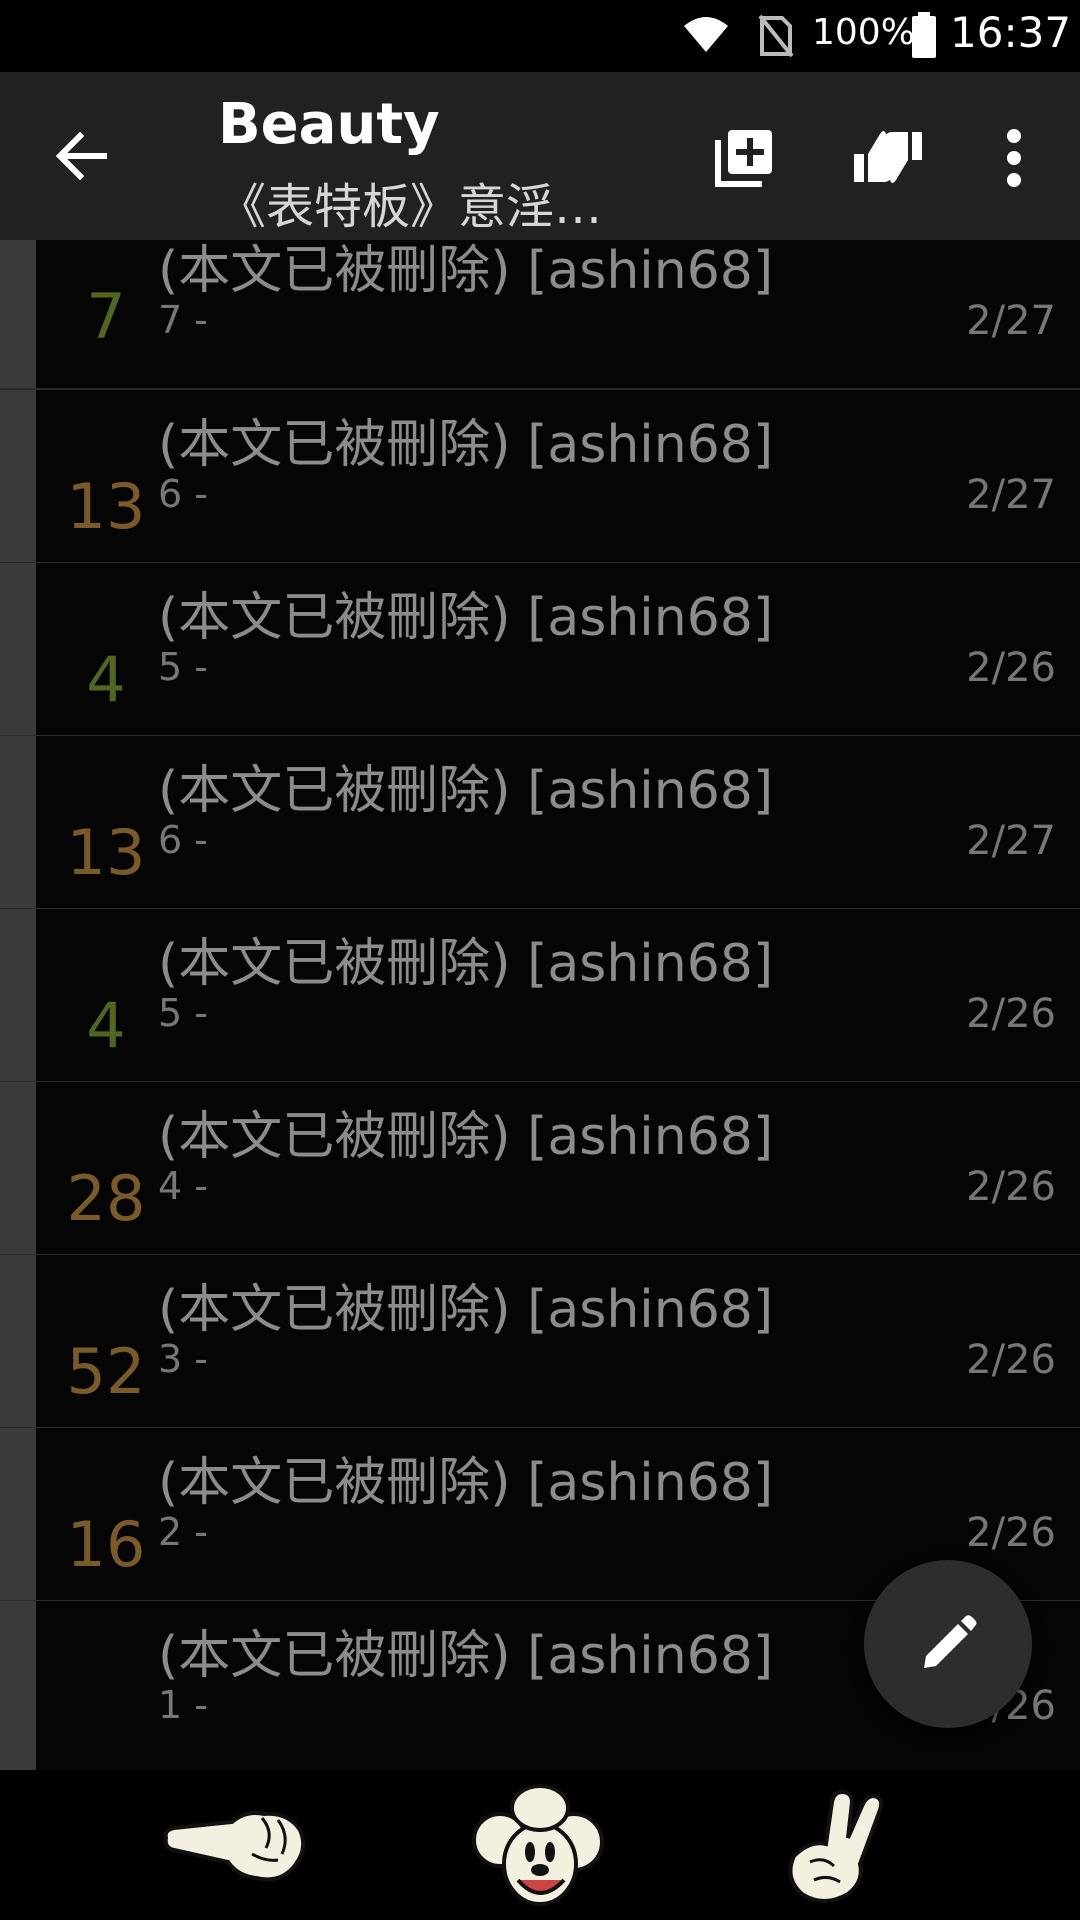  I want to click on previous-page-button, so click(235, 1846).